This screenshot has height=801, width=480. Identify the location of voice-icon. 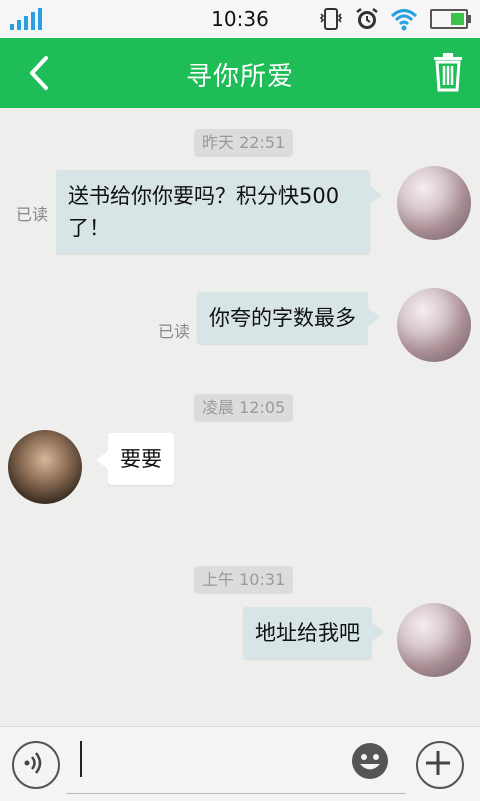
(33, 763).